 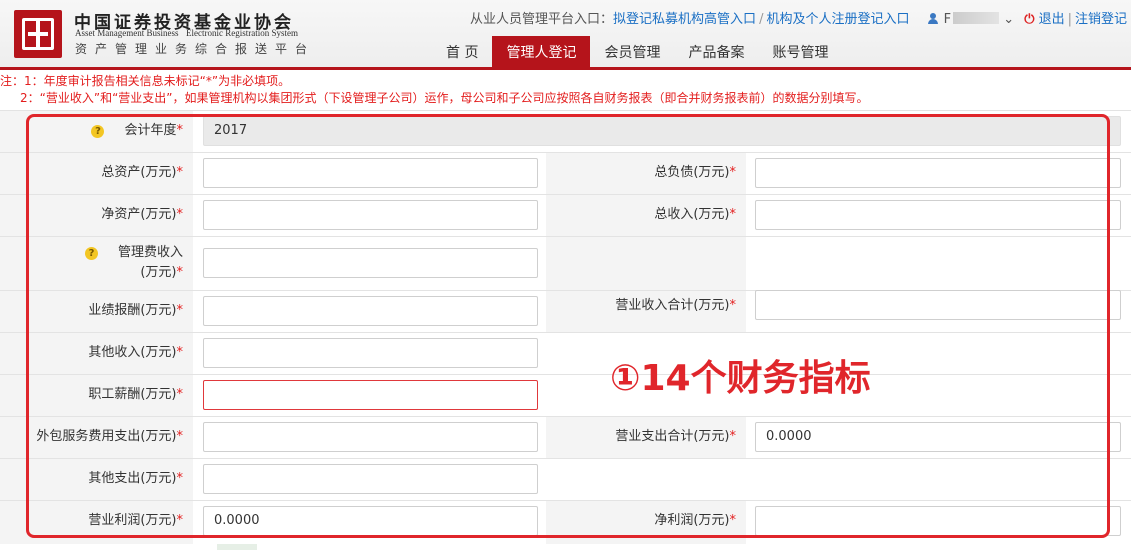 What do you see at coordinates (242, 33) in the screenshot?
I see `brand-name-en-2: Electronic Registration System` at bounding box center [242, 33].